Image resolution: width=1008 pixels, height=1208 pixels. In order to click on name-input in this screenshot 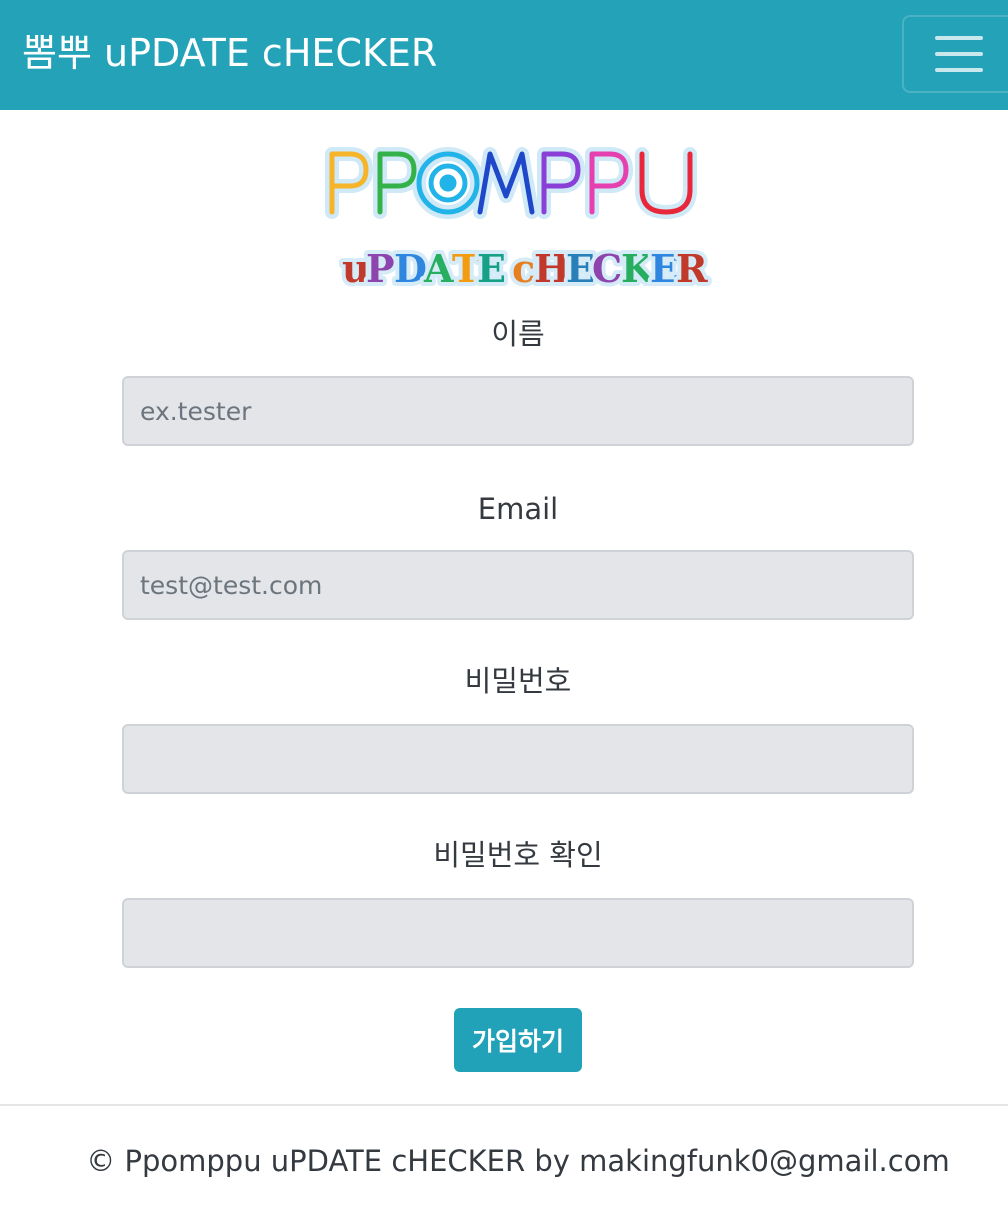, I will do `click(518, 411)`.